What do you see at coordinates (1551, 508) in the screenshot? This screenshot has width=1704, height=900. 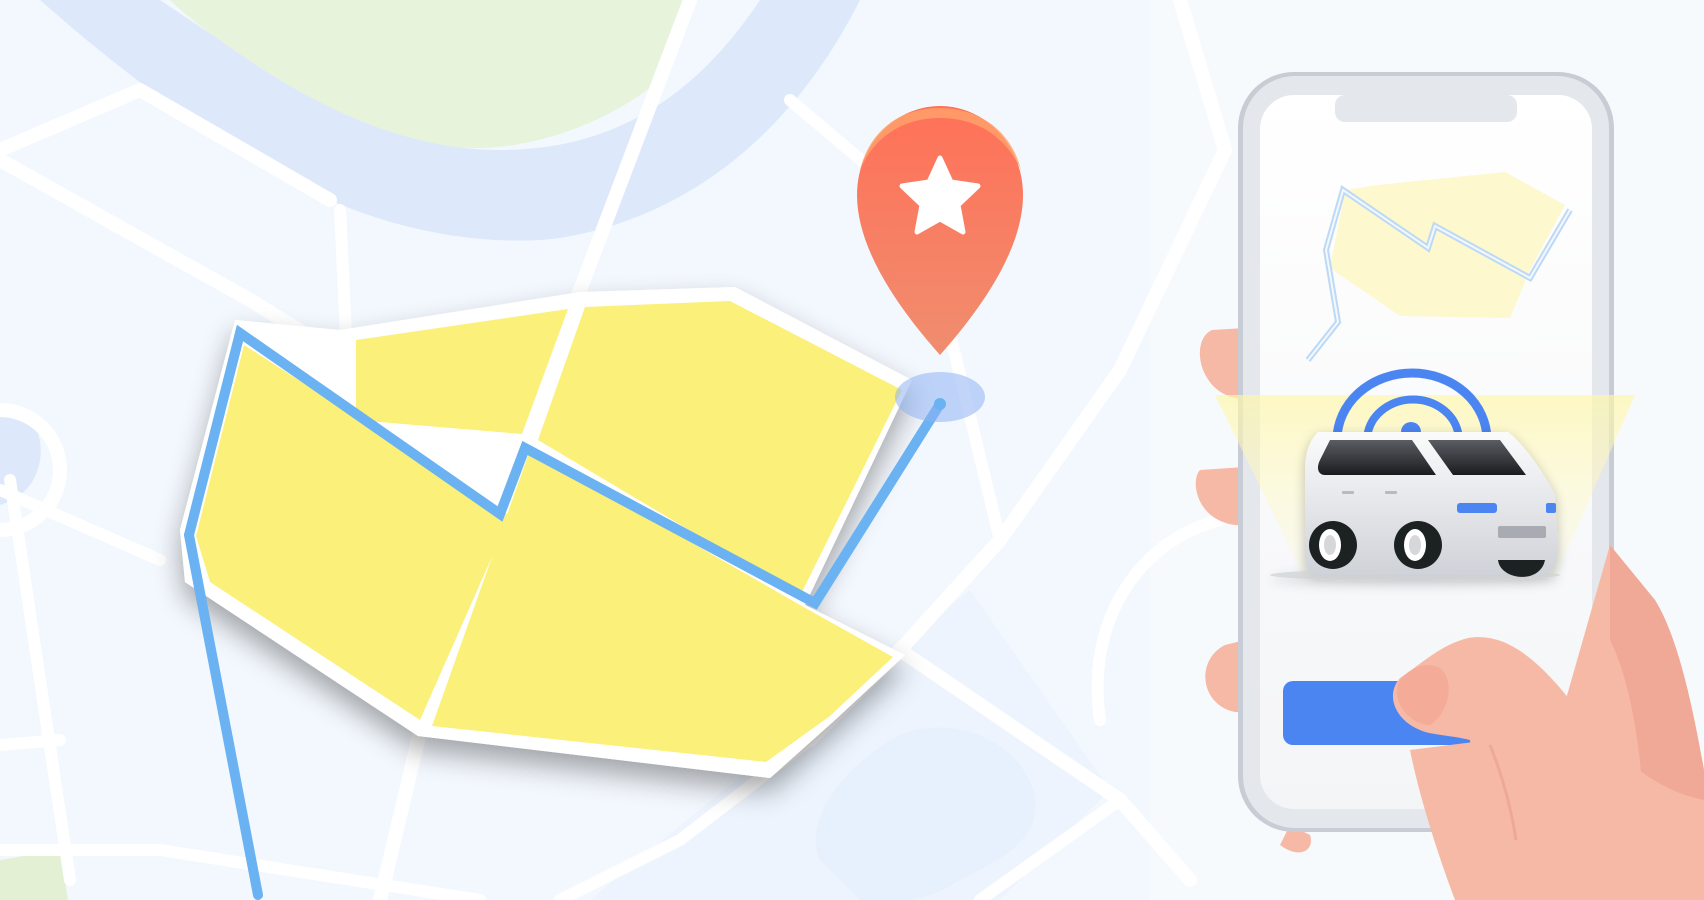 I see `van-front-light` at bounding box center [1551, 508].